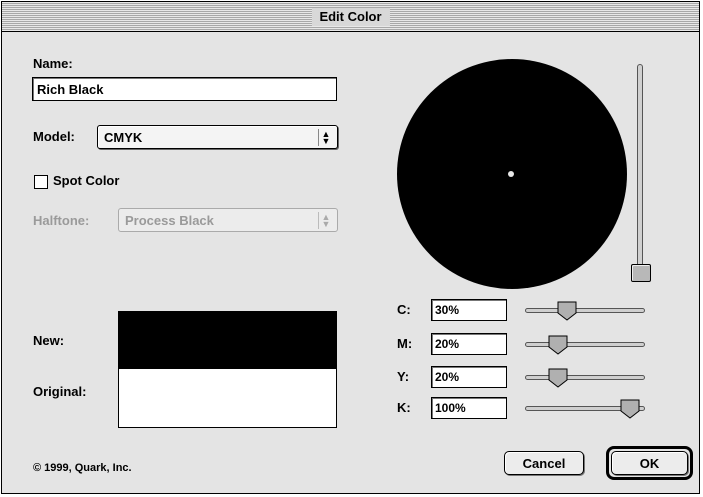  I want to click on halftone-label: Halftone:, so click(61, 220).